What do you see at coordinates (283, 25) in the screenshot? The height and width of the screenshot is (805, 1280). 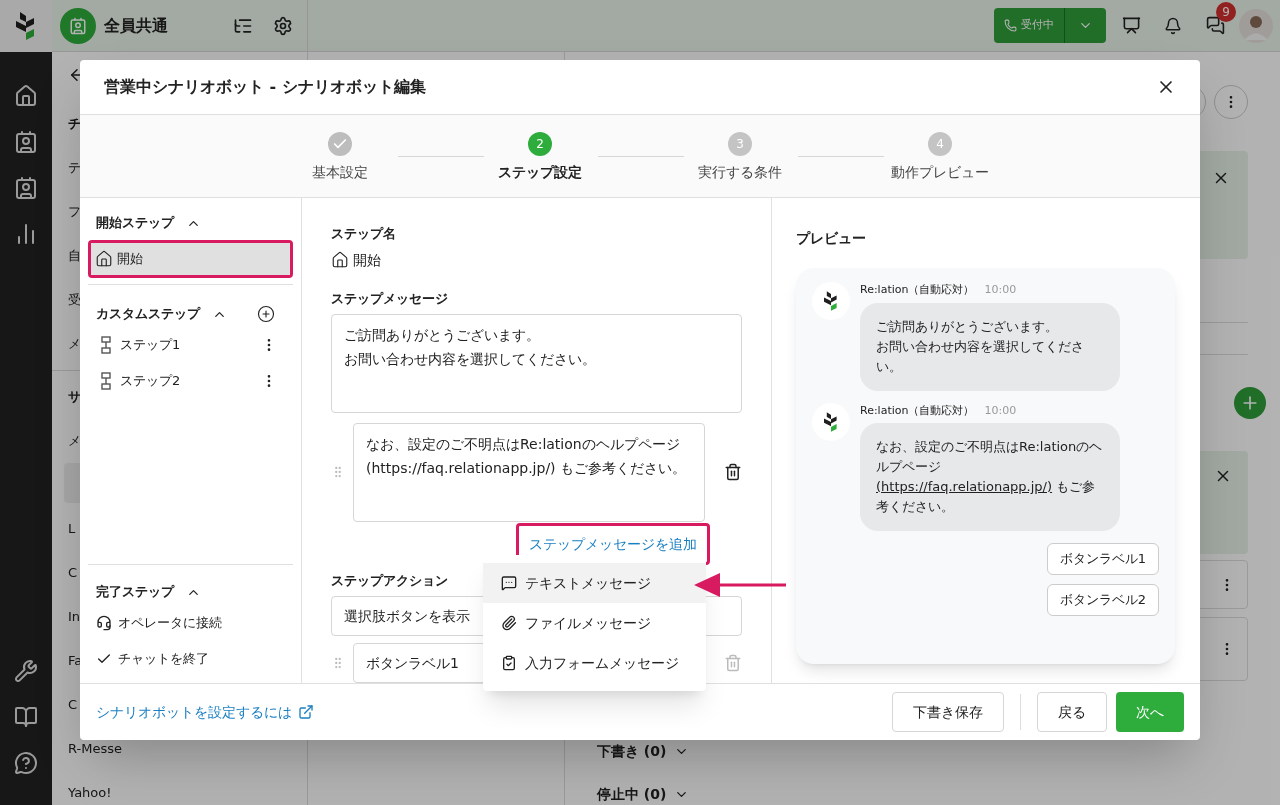 I see `settings-icon` at bounding box center [283, 25].